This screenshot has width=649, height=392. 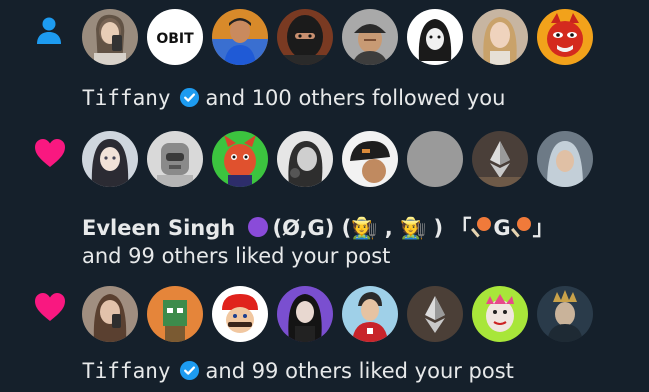 I want to click on avatar-nft-character, so click(x=175, y=314).